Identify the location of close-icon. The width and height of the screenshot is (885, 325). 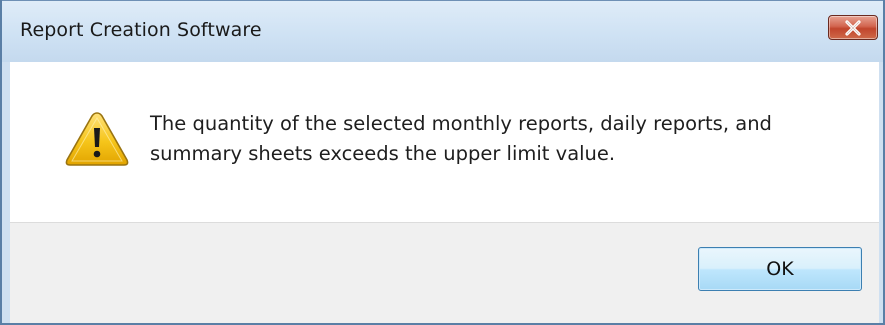
(853, 28).